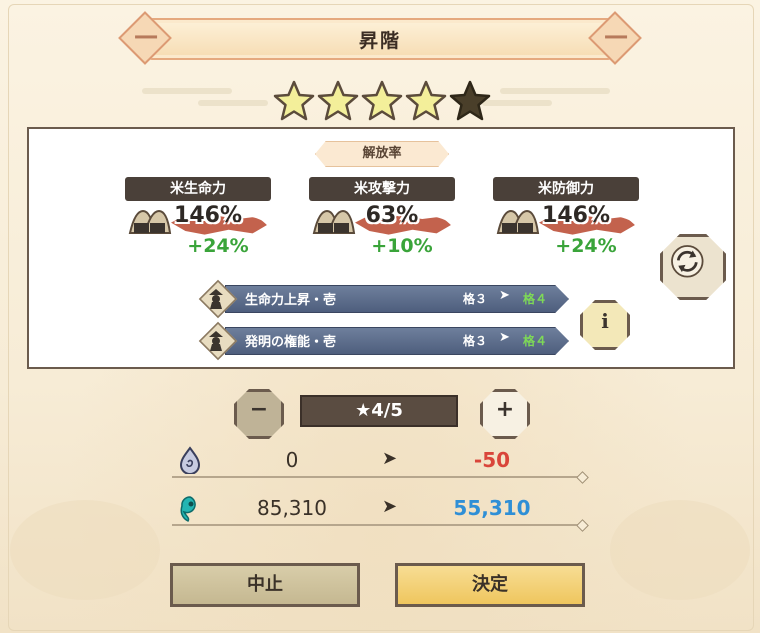 The image size is (760, 633). I want to click on stat-increase: +10%, so click(402, 246).